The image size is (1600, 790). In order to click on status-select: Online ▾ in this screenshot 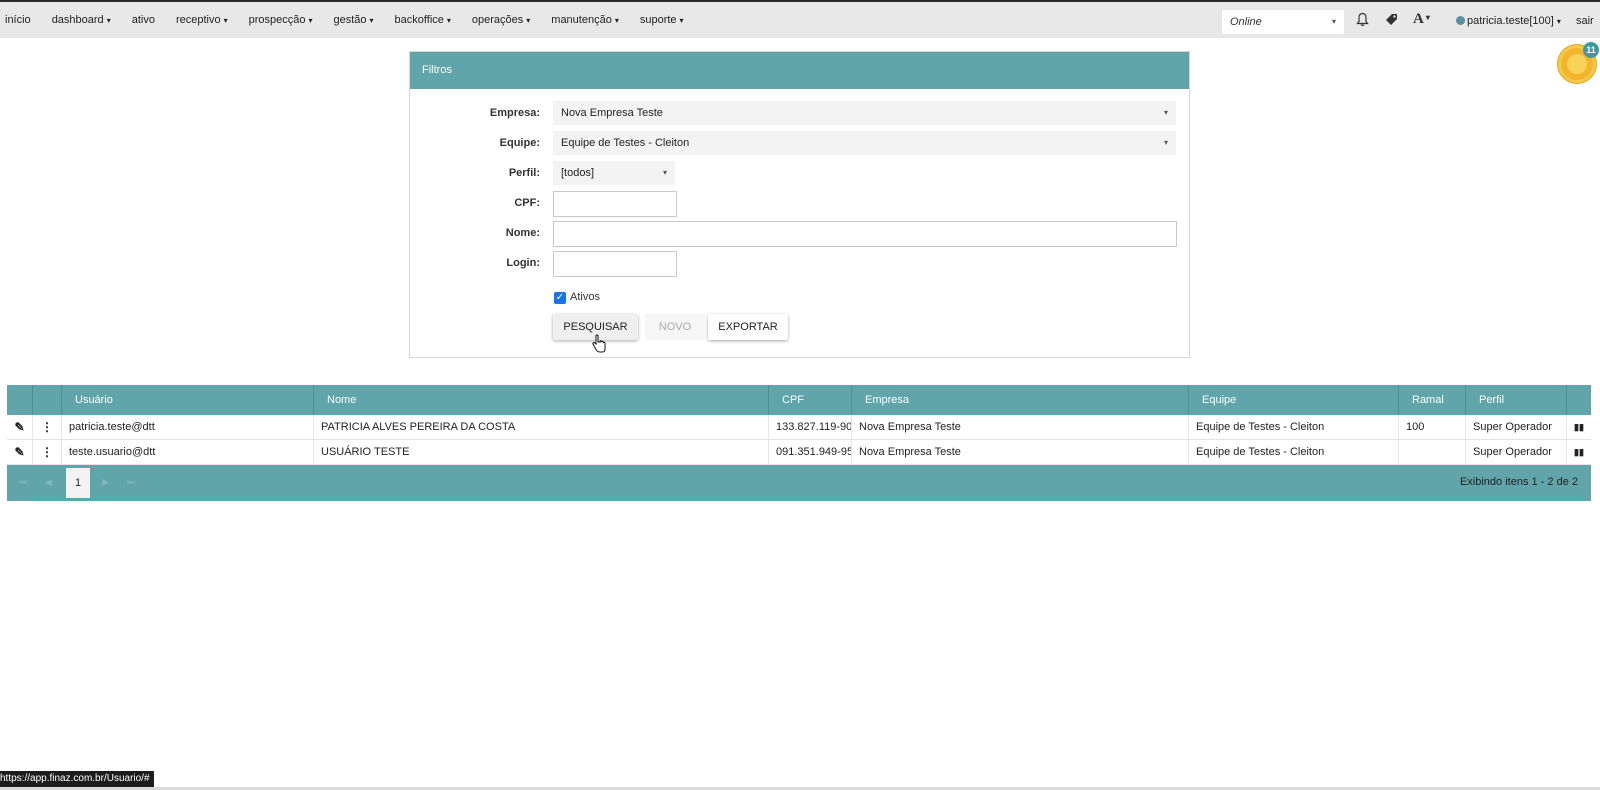, I will do `click(1283, 22)`.